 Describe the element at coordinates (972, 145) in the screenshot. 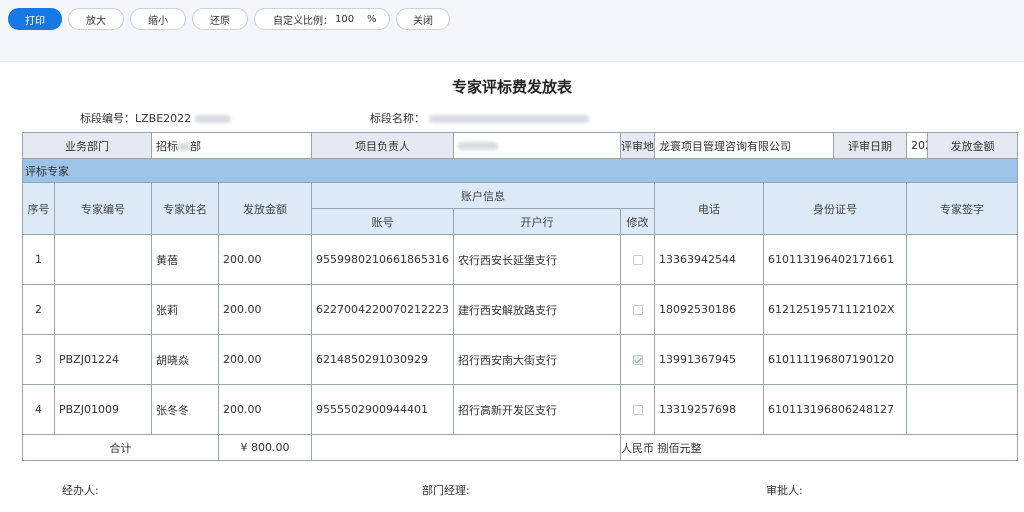

I see `amount-label: 发放金额` at that location.